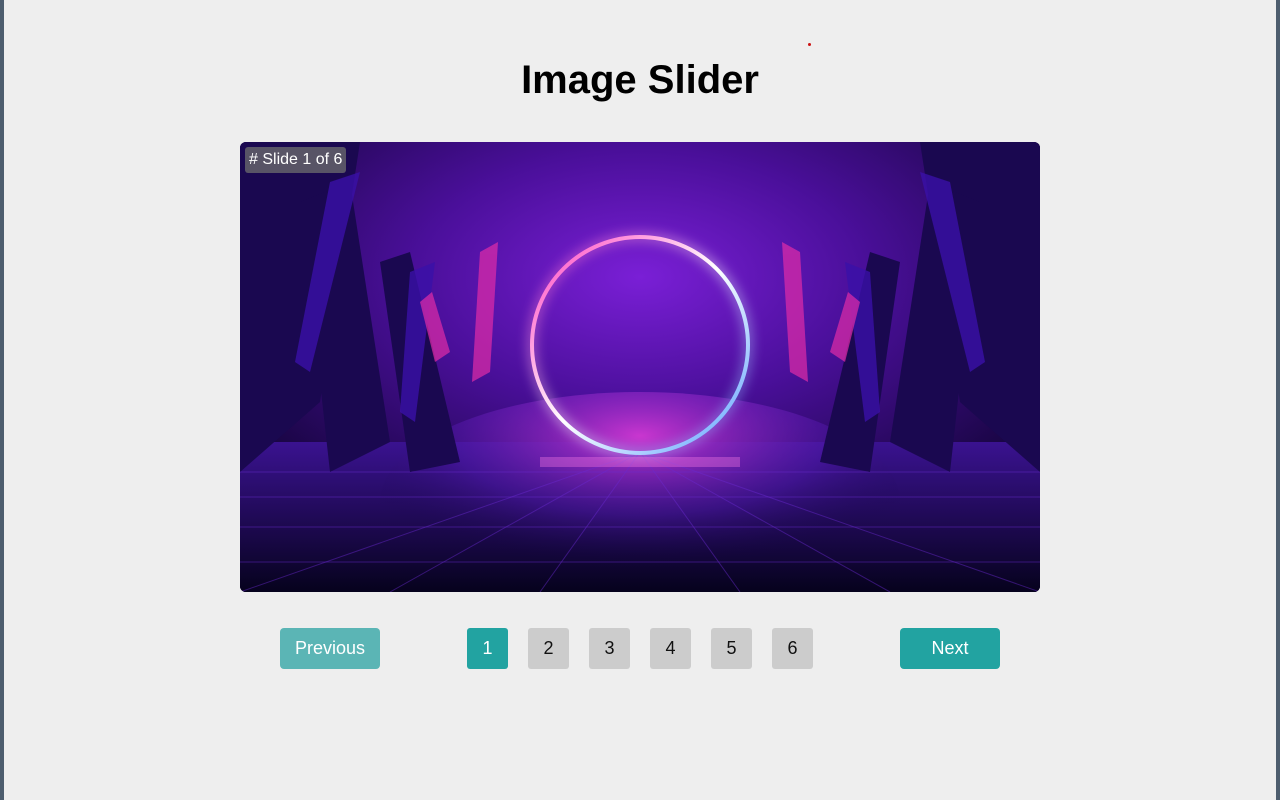 Image resolution: width=1280 pixels, height=800 pixels. I want to click on page-button-6: 6, so click(792, 648).